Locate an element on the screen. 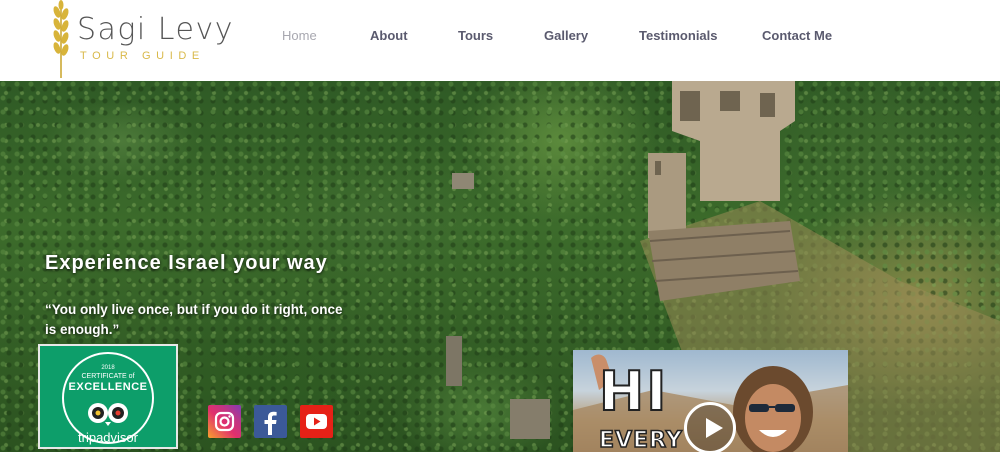 This screenshot has height=452, width=1000. nav-tours: Tours is located at coordinates (475, 35).